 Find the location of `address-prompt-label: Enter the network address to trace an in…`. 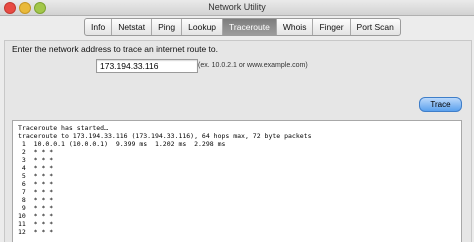

address-prompt-label: Enter the network address to trace an in… is located at coordinates (115, 49).